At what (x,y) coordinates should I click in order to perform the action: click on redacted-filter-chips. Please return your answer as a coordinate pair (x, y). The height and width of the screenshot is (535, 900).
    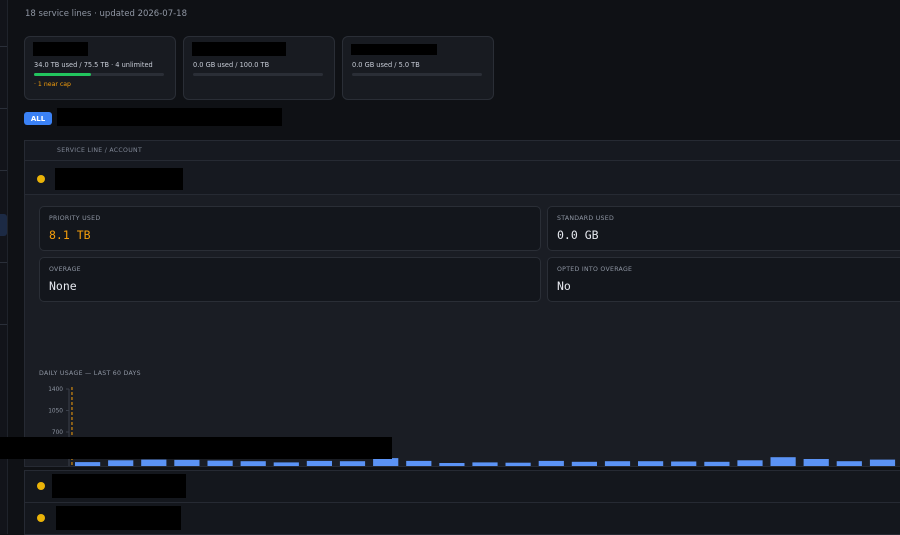
    Looking at the image, I should click on (169, 117).